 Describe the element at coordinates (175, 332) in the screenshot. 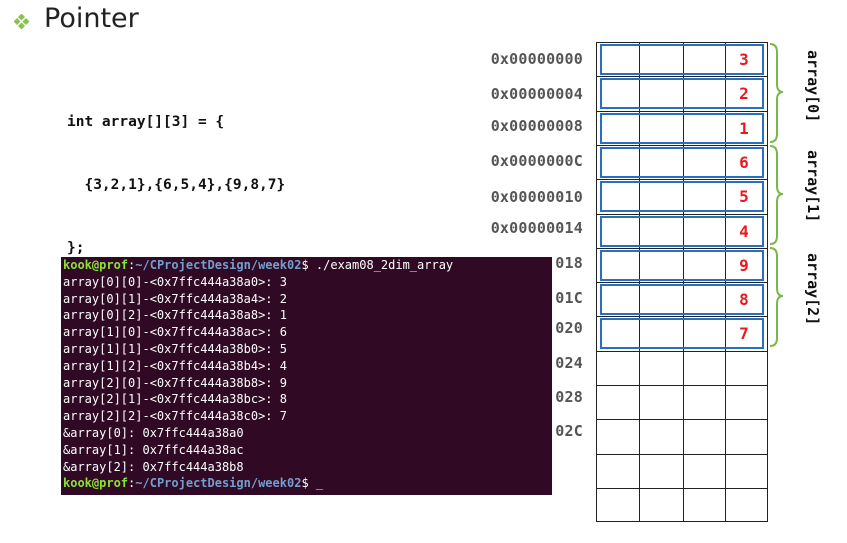

I see `terminal-output-line: array[1][0]-<0x7ffc444a38ac>: 6` at that location.